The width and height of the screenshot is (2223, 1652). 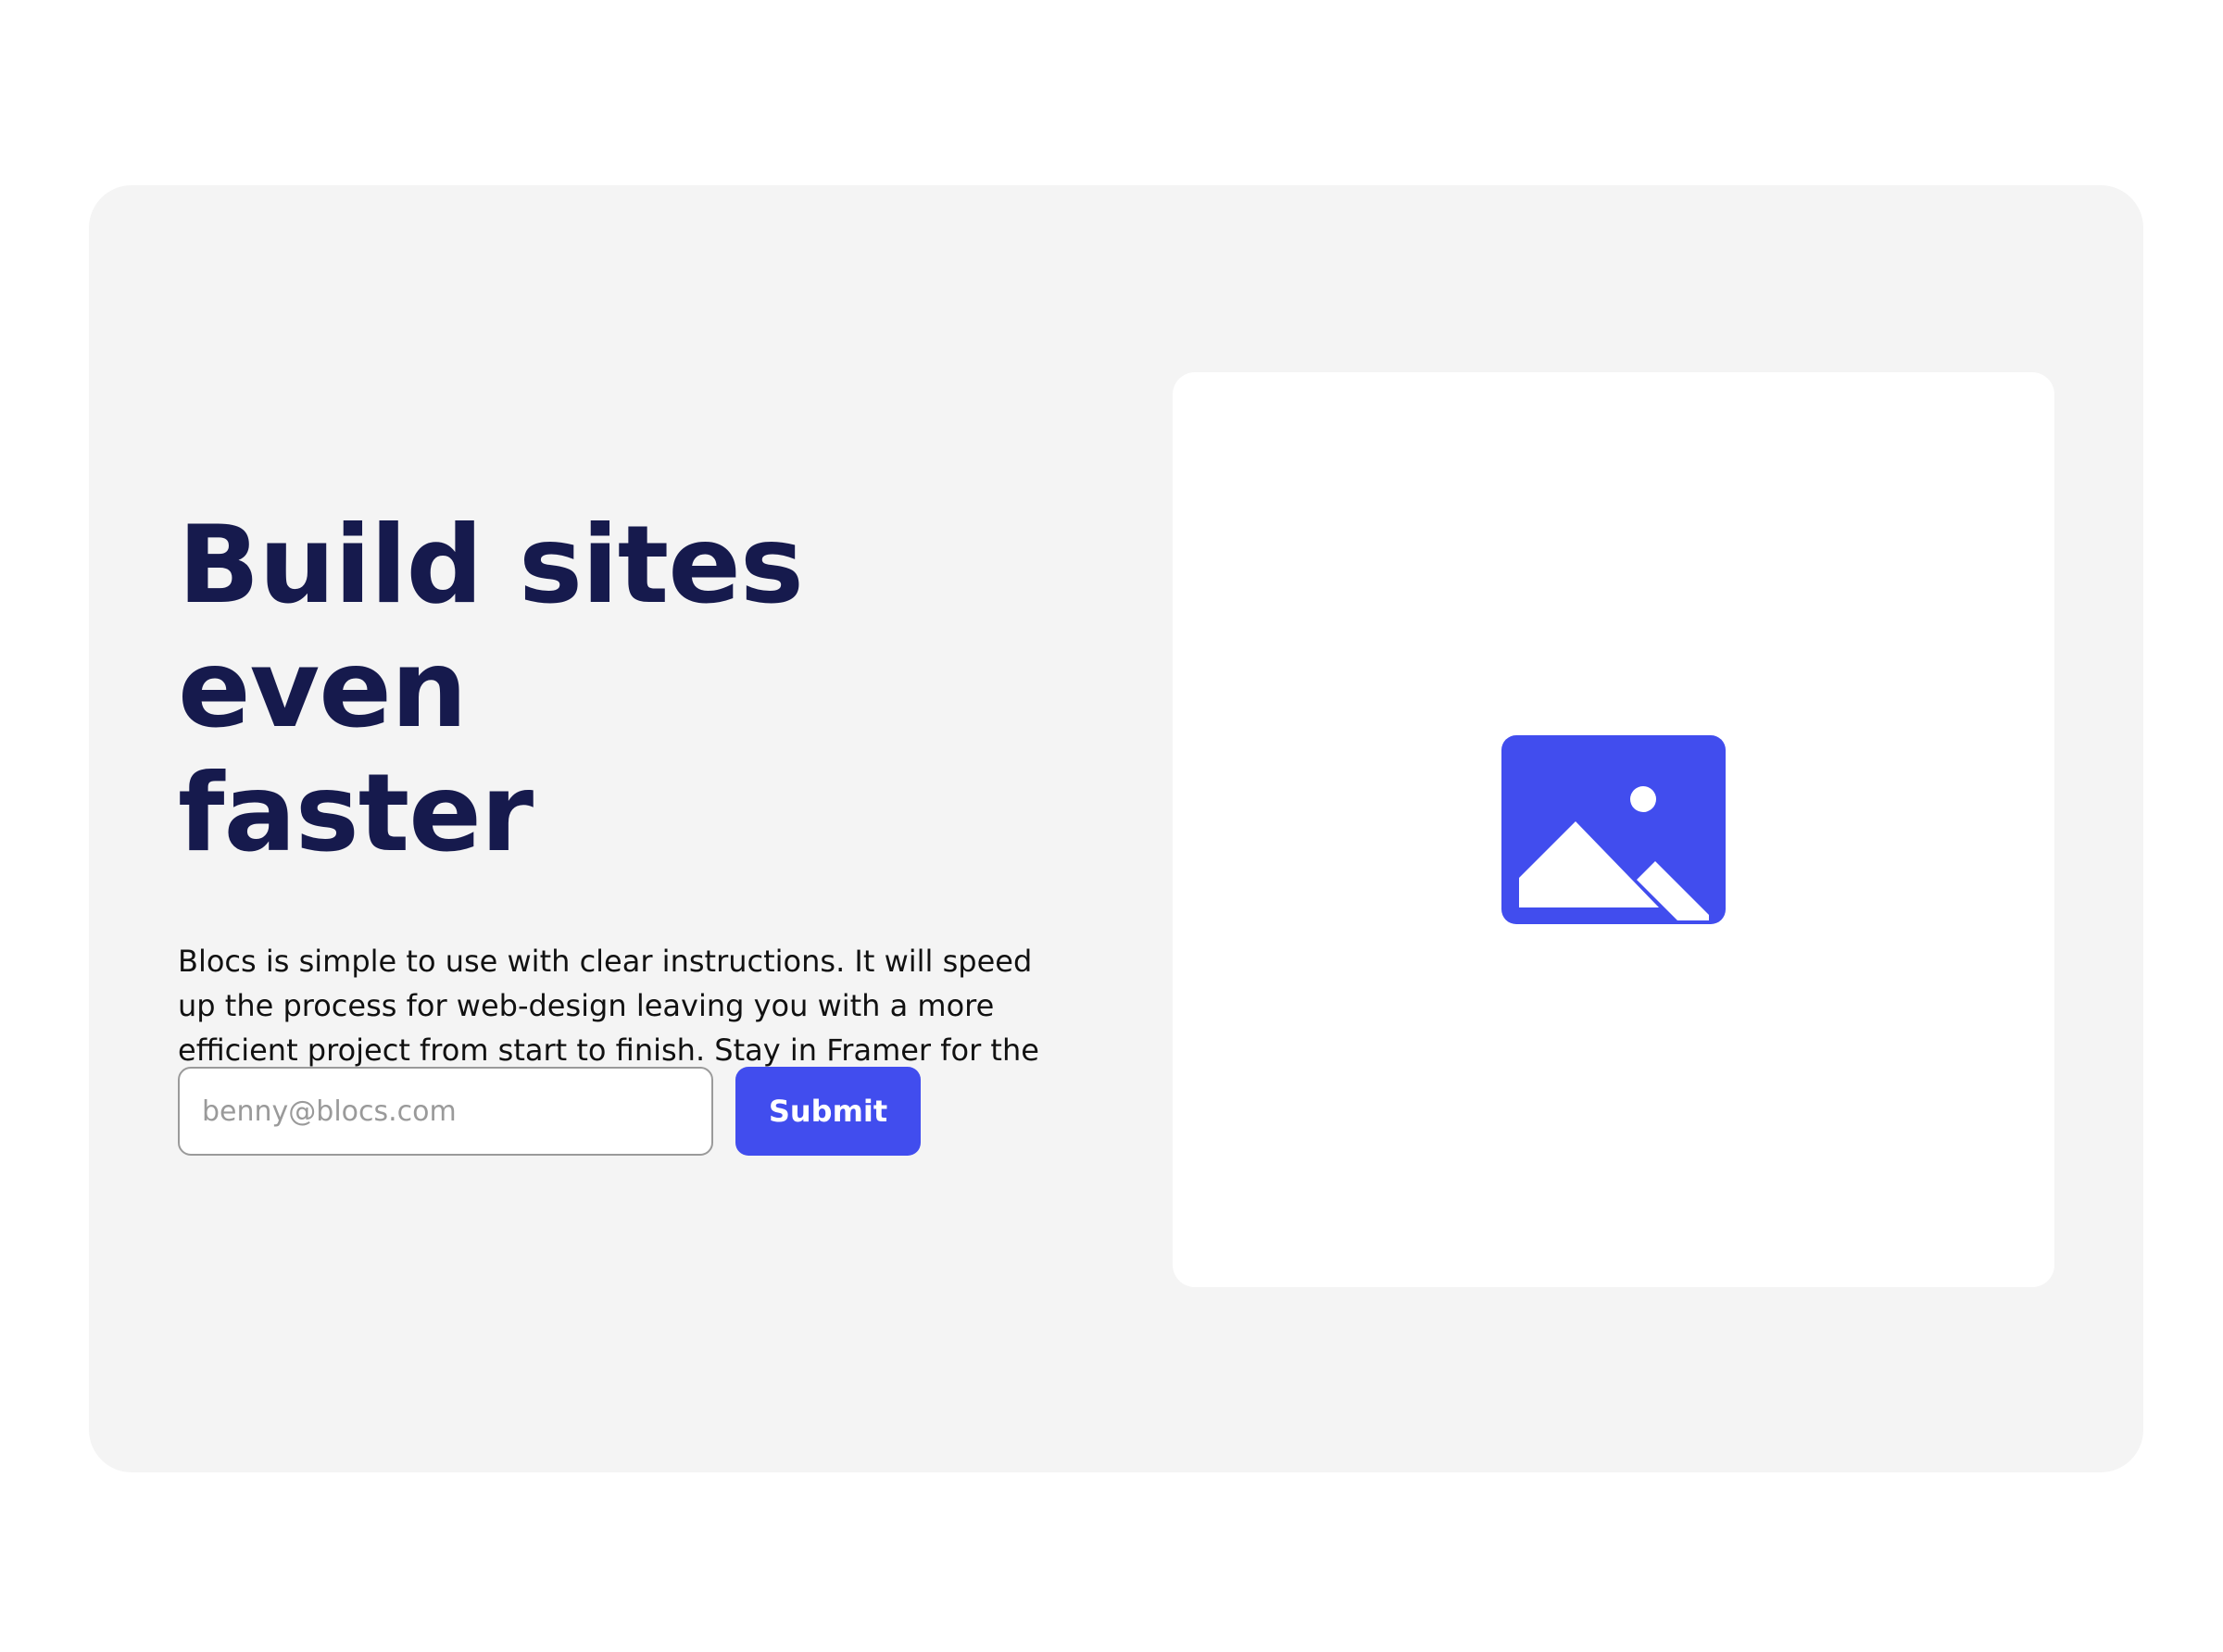 I want to click on hero-headline-line1: Build sites even, so click(x=491, y=627).